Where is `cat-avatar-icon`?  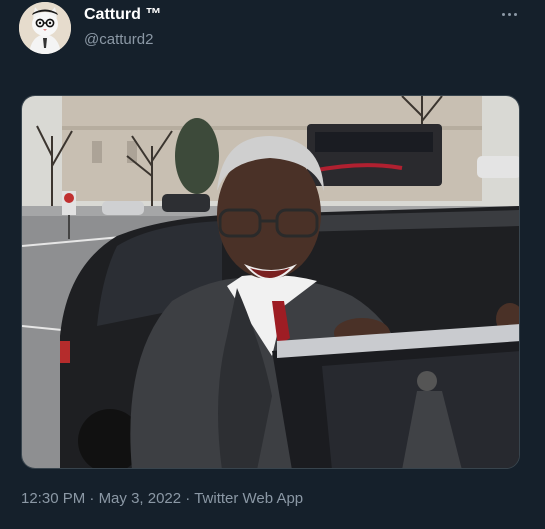
cat-avatar-icon is located at coordinates (45, 28).